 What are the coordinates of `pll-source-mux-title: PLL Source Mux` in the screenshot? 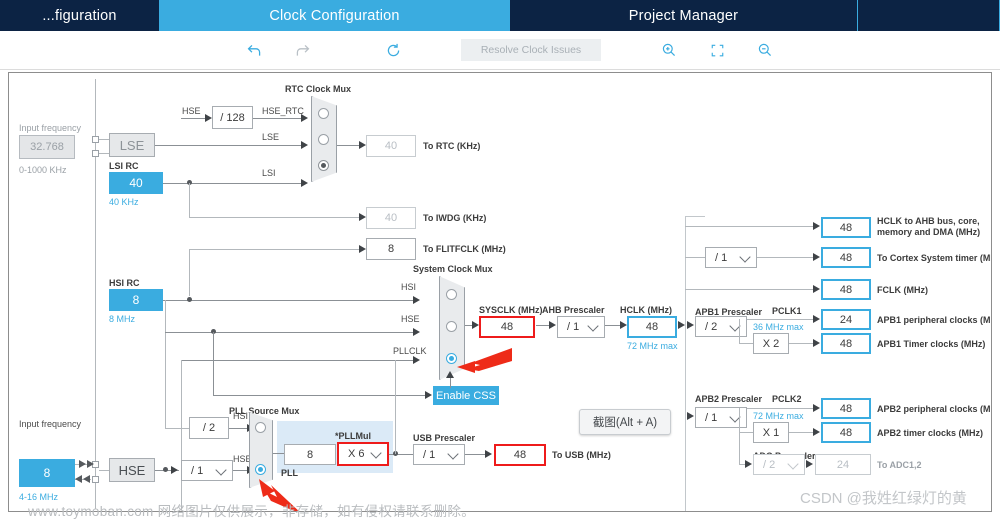 It's located at (264, 411).